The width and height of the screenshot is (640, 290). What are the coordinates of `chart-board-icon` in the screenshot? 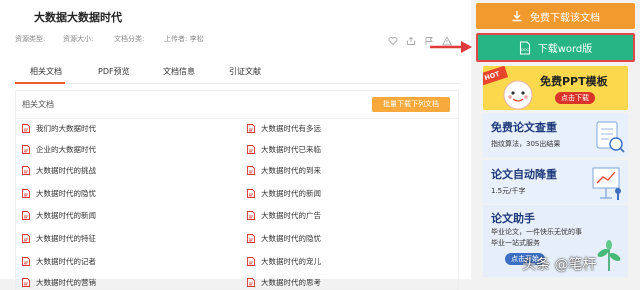 It's located at (606, 183).